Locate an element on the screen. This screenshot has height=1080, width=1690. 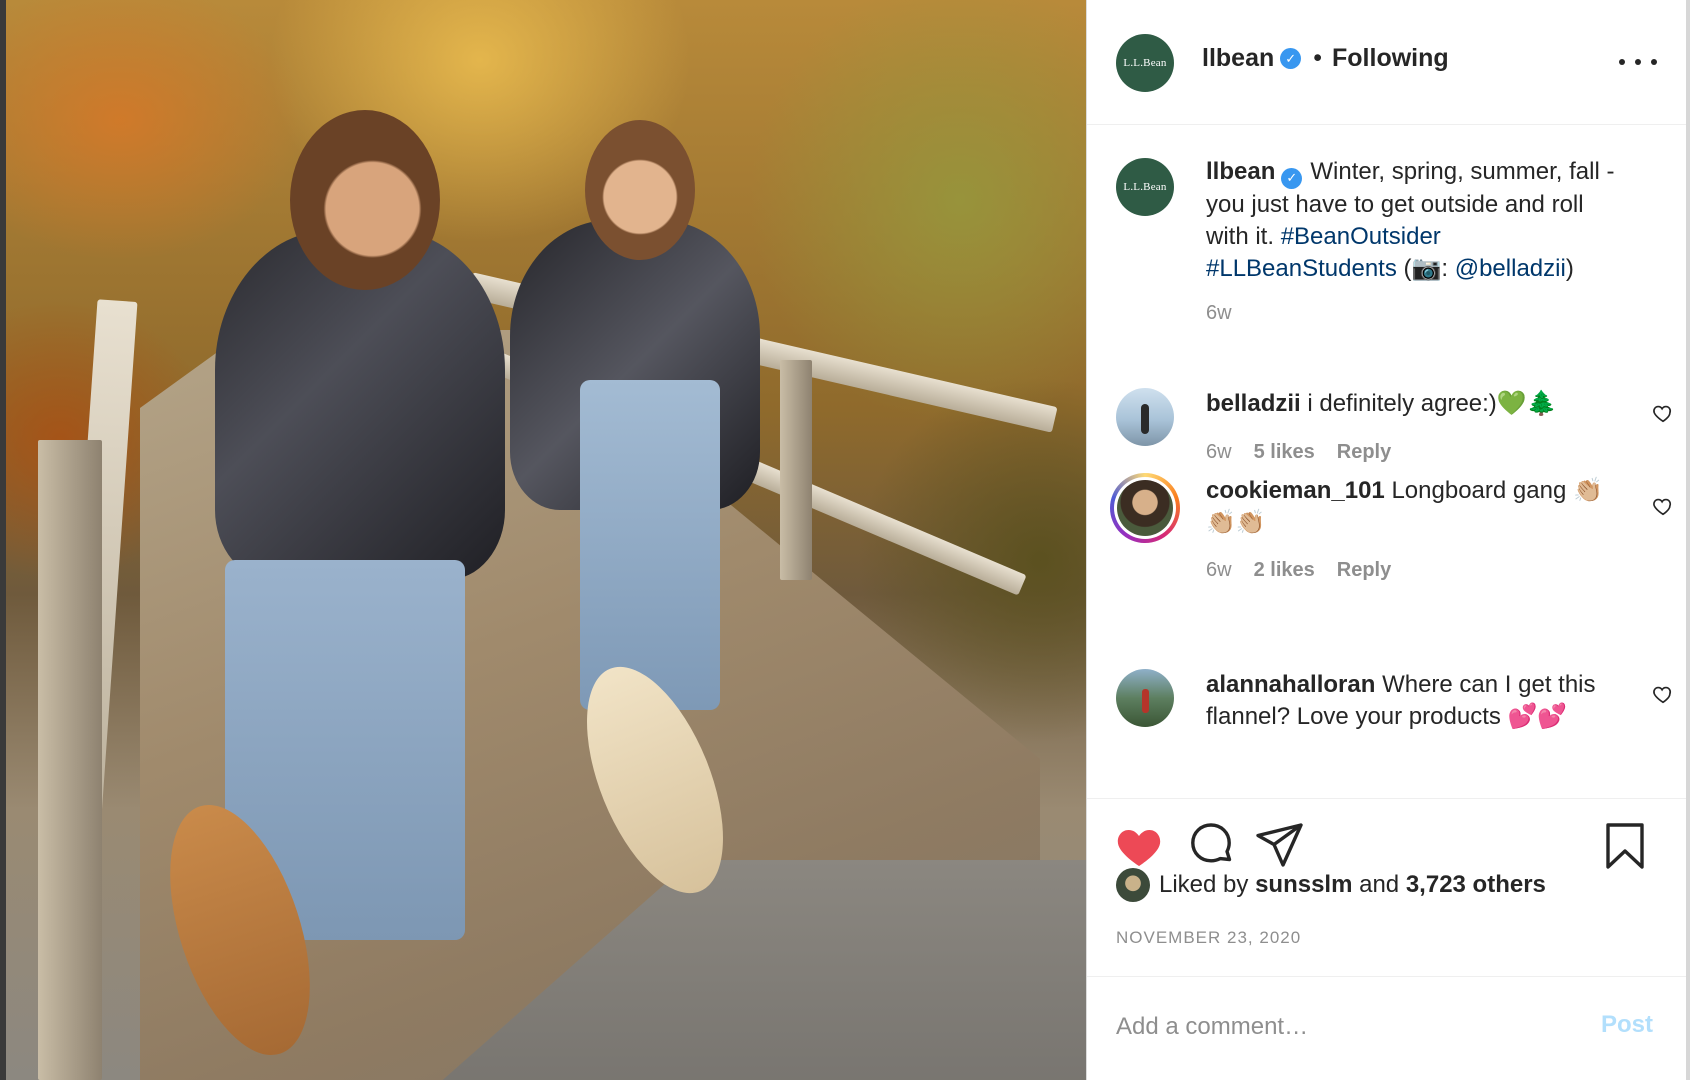
more-options-icon is located at coordinates (1638, 62).